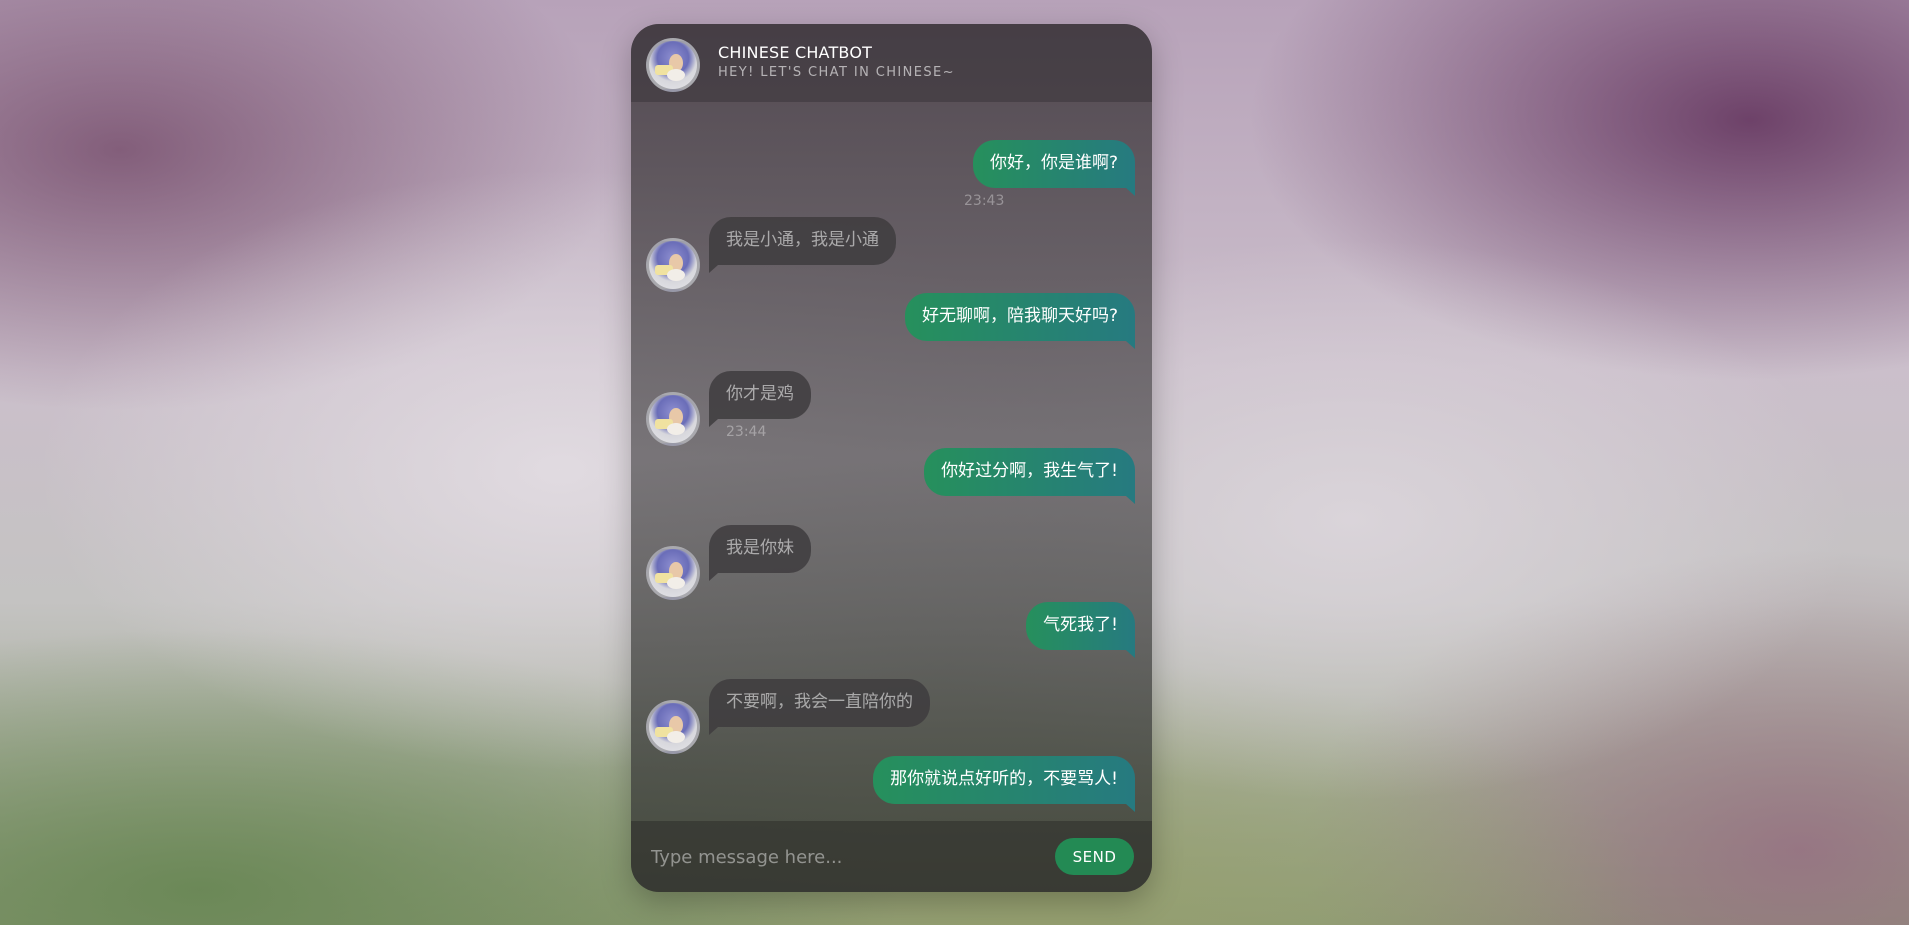 Image resolution: width=1909 pixels, height=925 pixels. Describe the element at coordinates (760, 553) in the screenshot. I see `bot-message: 我是你妹` at that location.